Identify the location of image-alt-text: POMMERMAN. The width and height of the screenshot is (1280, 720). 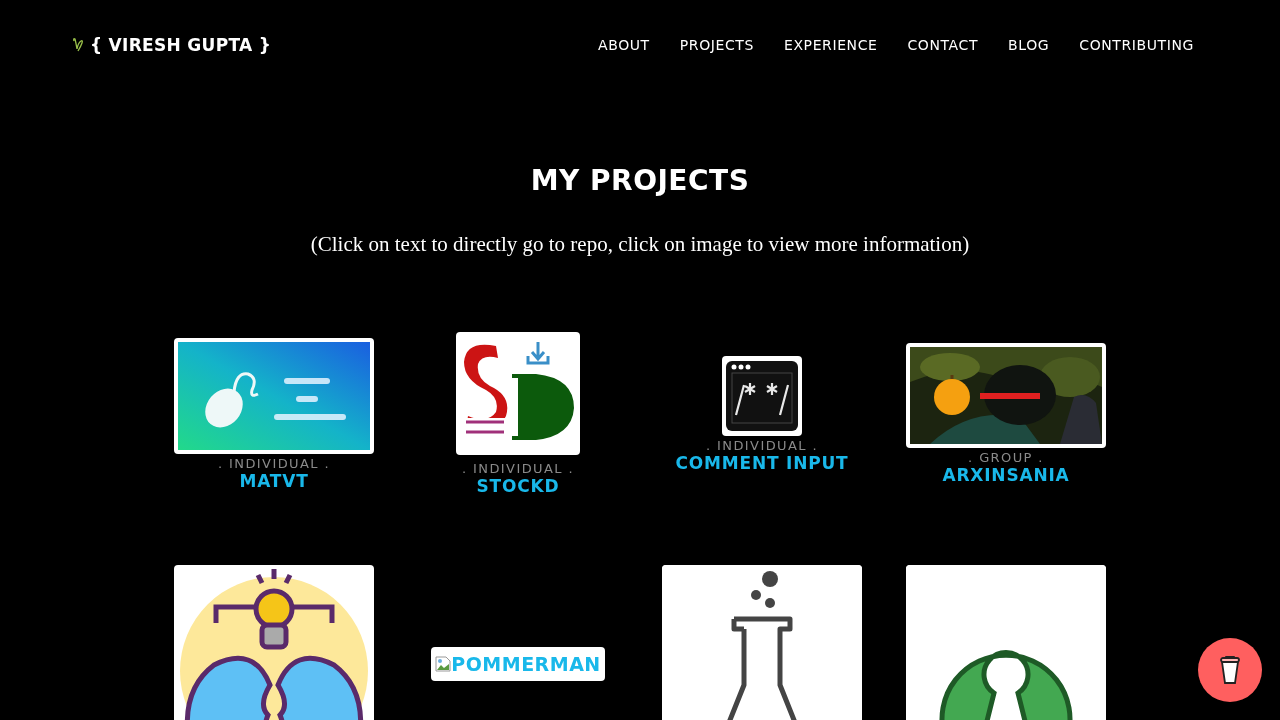
(526, 664).